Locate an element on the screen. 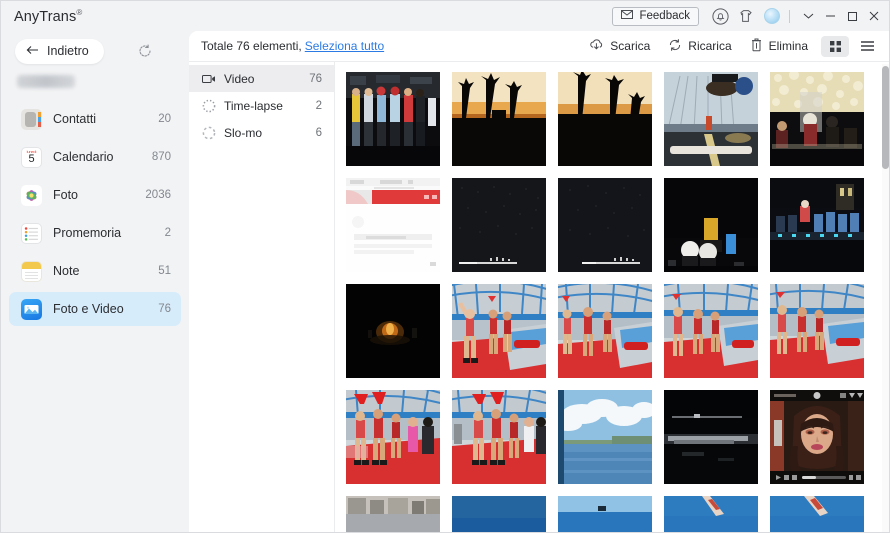 The image size is (890, 533). envelope-icon is located at coordinates (627, 16).